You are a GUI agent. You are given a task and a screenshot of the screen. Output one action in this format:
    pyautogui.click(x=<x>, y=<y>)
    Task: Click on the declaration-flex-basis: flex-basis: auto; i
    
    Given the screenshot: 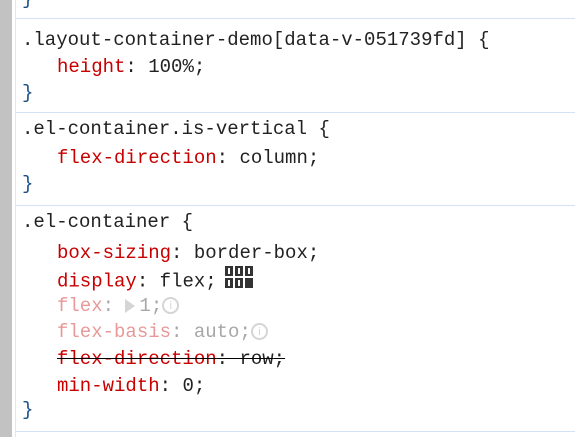 What is the action you would take?
    pyautogui.click(x=162, y=332)
    